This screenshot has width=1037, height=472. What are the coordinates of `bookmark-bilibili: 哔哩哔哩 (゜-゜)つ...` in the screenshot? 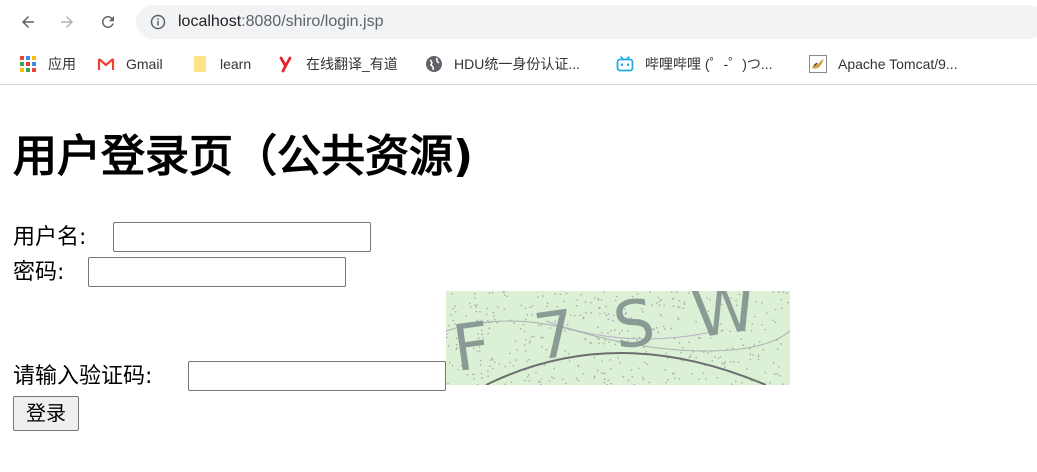 It's located at (694, 64).